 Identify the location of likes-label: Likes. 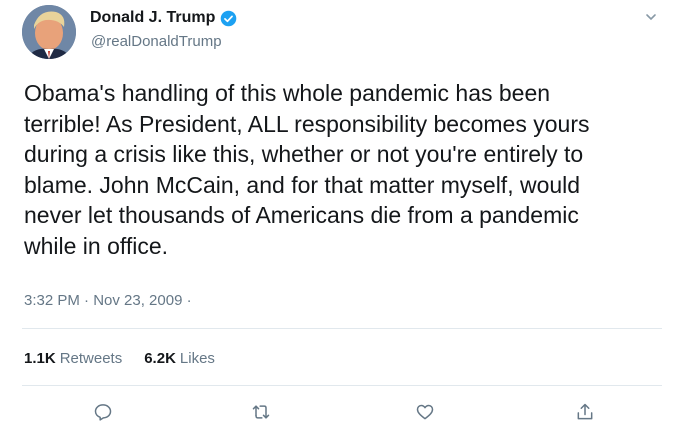
(197, 358).